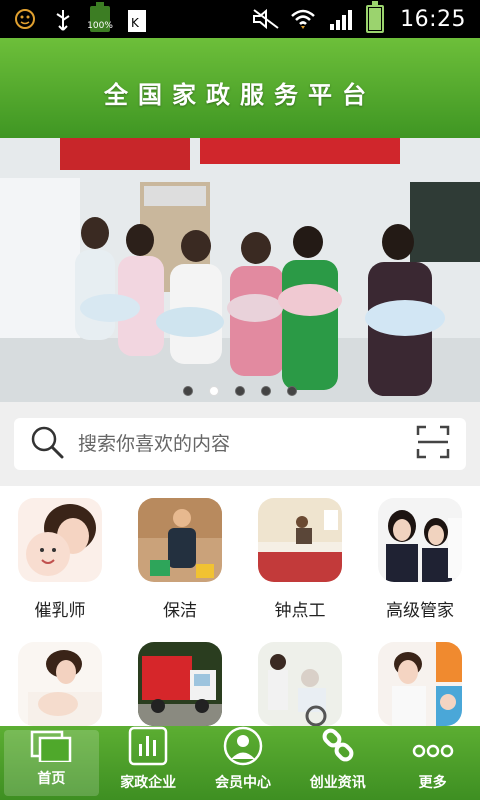 Image resolution: width=480 pixels, height=800 pixels. I want to click on cleaning-thumb, so click(180, 540).